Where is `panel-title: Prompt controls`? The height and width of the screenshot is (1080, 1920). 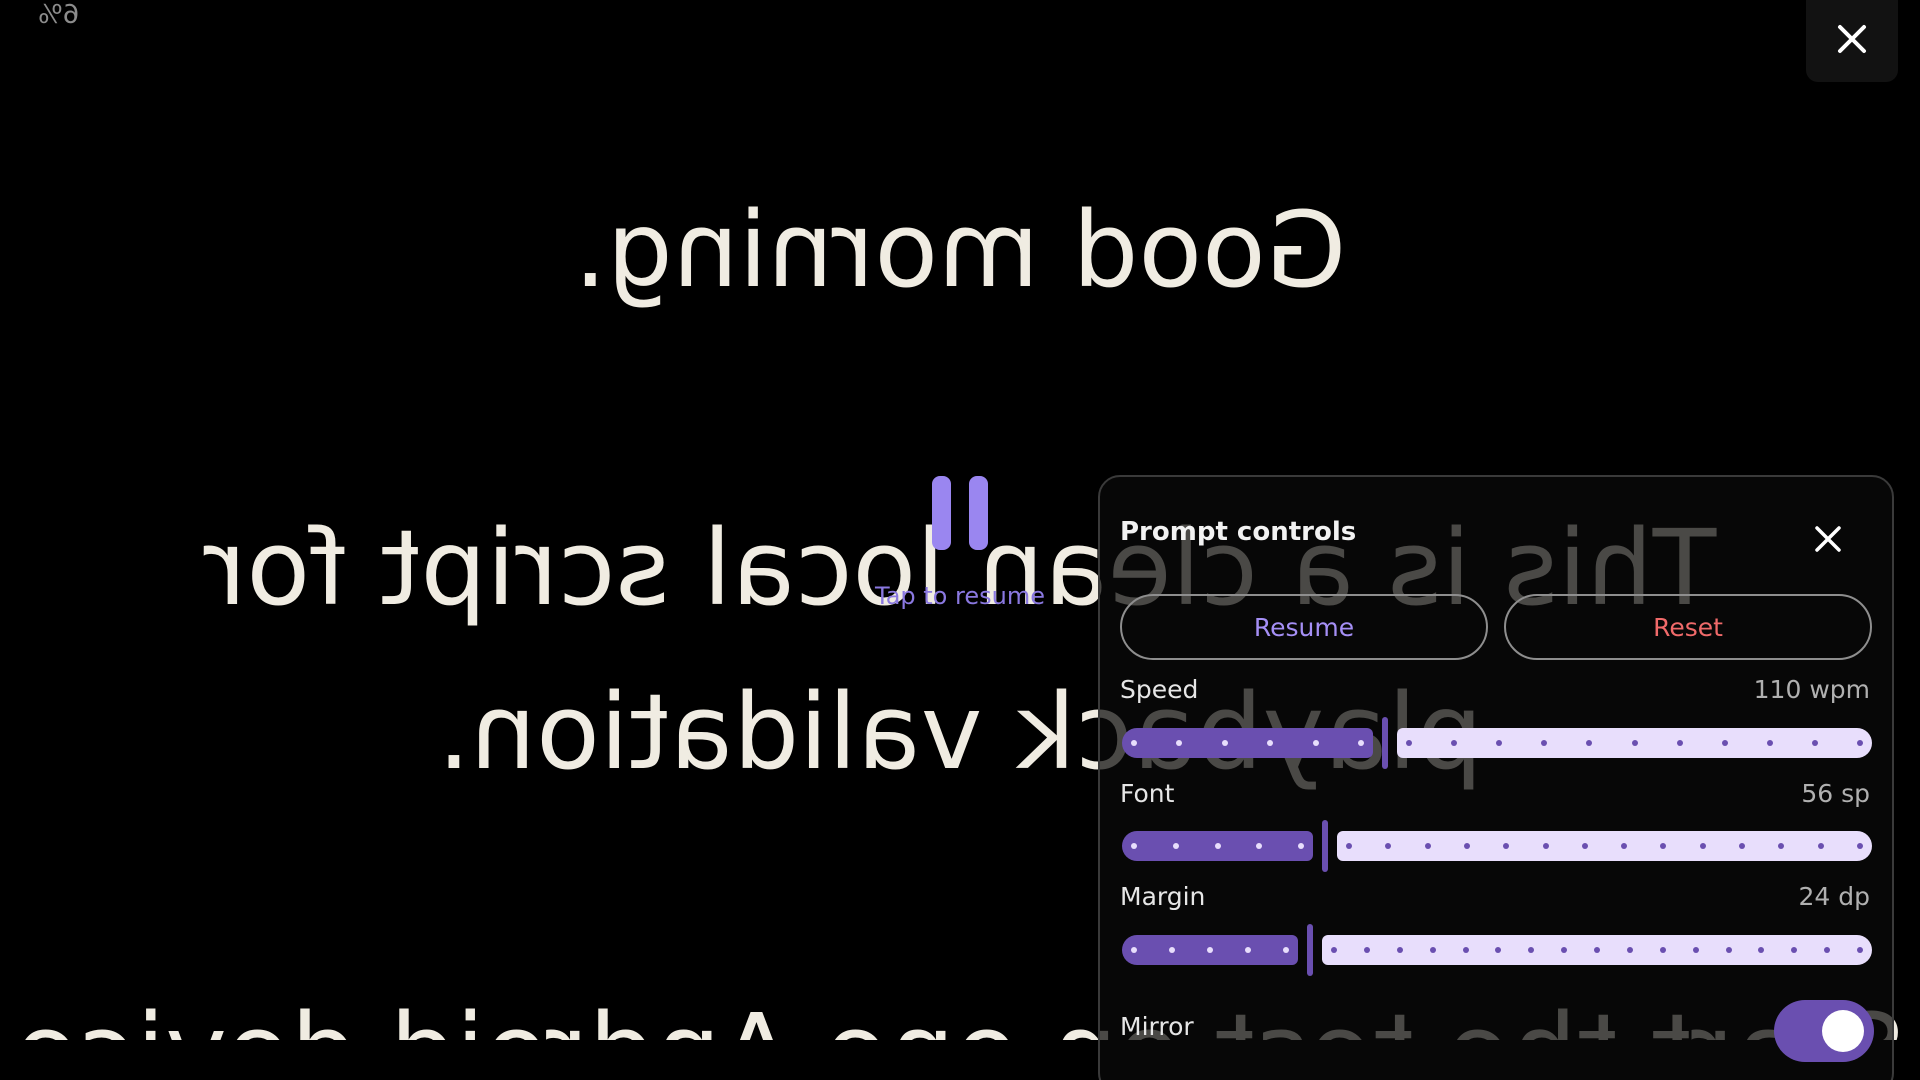
panel-title: Prompt controls is located at coordinates (1238, 532).